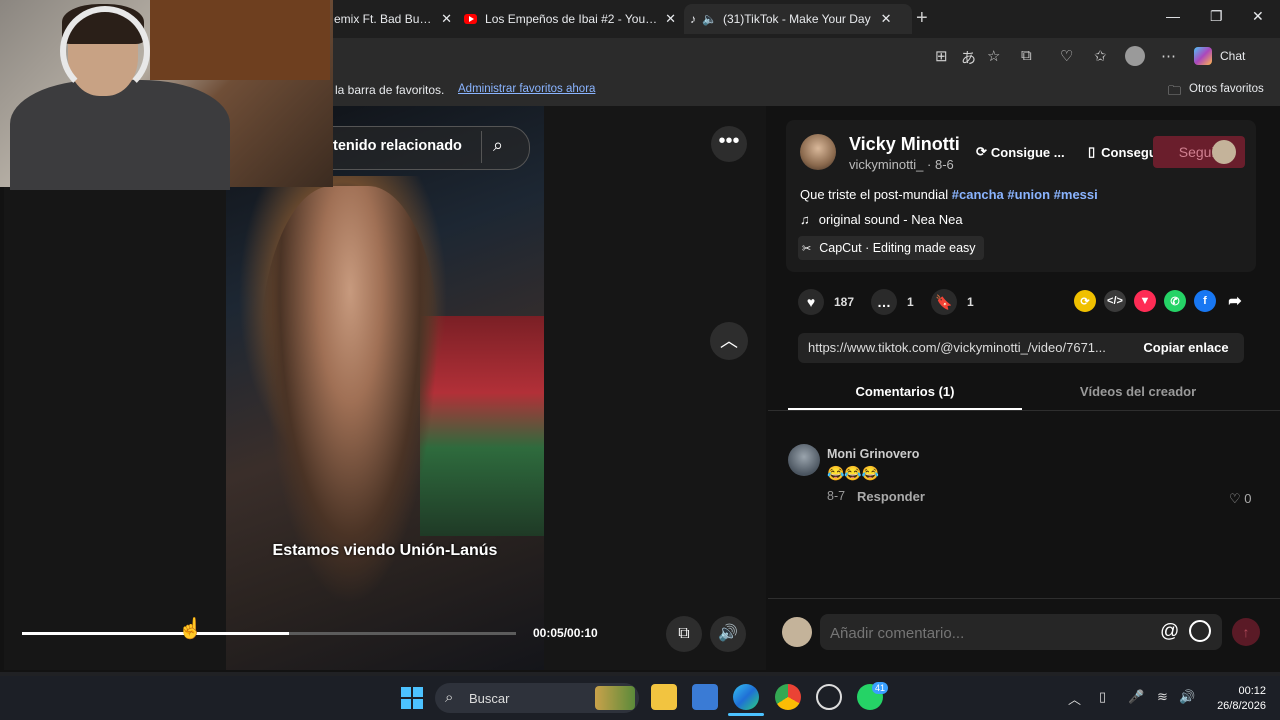 The width and height of the screenshot is (1280, 720). Describe the element at coordinates (1216, 16) in the screenshot. I see `restore-icon: ❐` at that location.